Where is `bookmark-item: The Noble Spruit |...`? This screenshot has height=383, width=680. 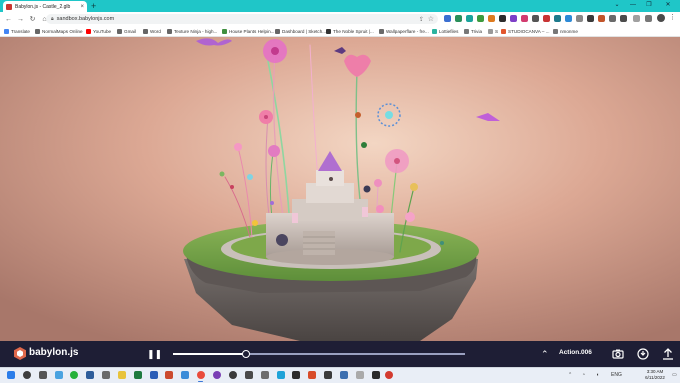 bookmark-item: The Noble Spruit |... is located at coordinates (350, 31).